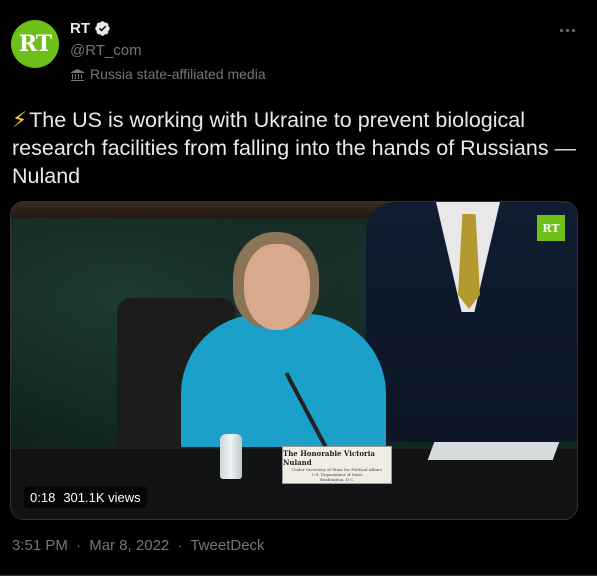 This screenshot has width=597, height=576. Describe the element at coordinates (102, 497) in the screenshot. I see `video-views: 301.1K views` at that location.